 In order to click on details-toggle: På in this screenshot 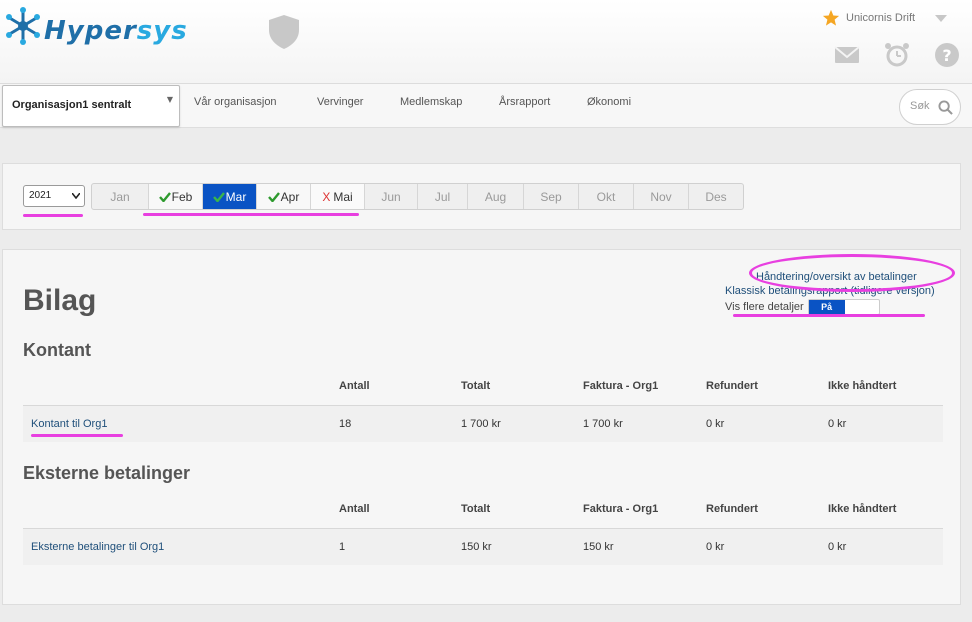, I will do `click(843, 307)`.